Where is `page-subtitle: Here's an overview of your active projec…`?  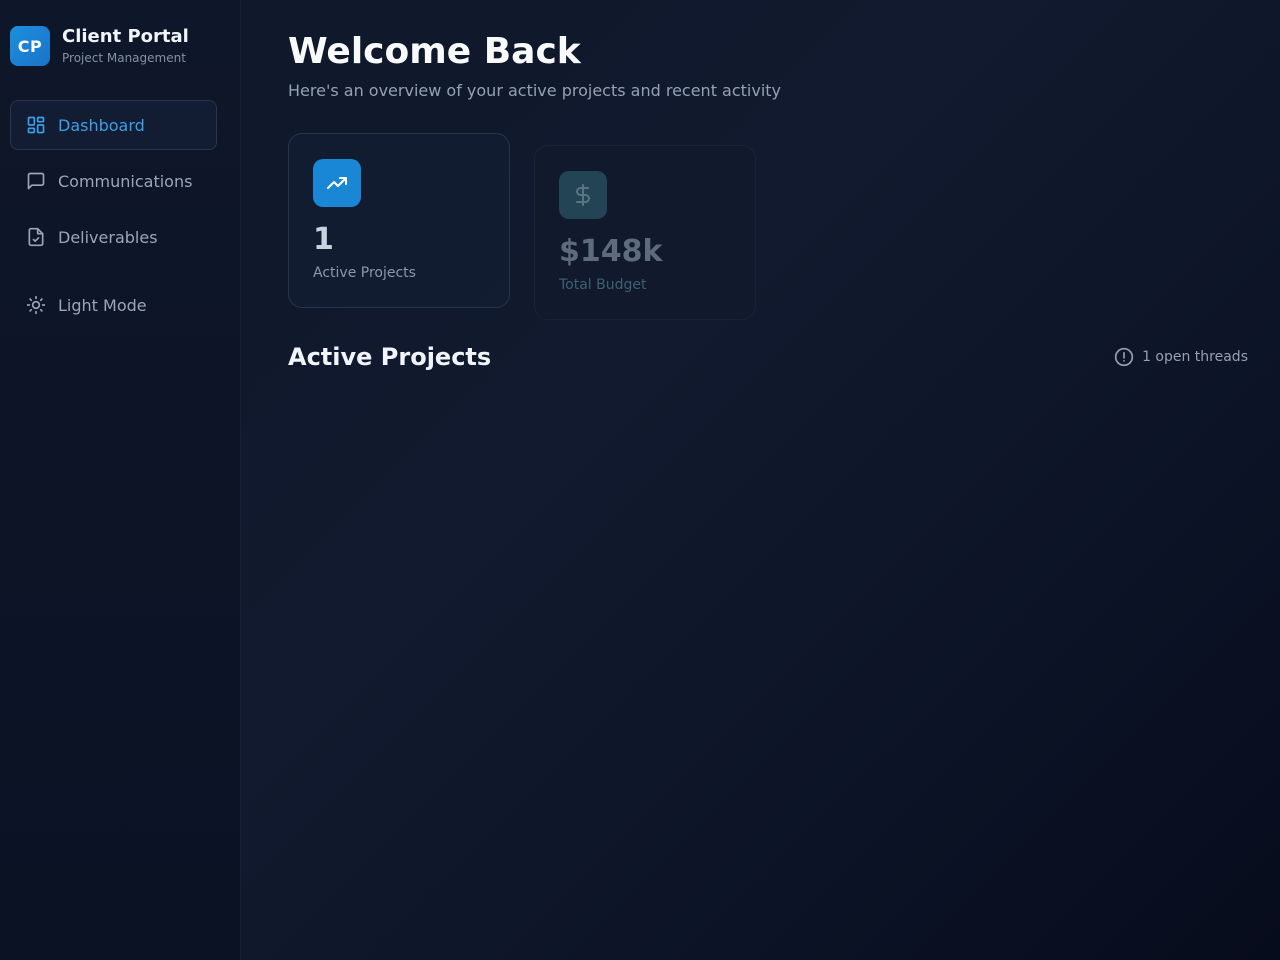 page-subtitle: Here's an overview of your active projec… is located at coordinates (535, 90).